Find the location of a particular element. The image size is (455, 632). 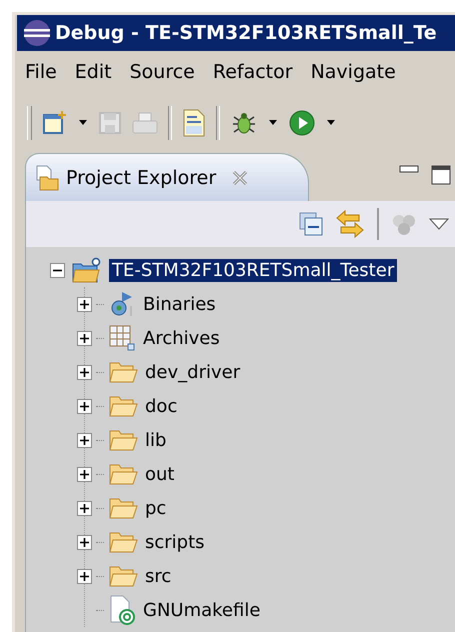

window-title: Debug - TE-STM32F103RETSmall_Te is located at coordinates (246, 33).